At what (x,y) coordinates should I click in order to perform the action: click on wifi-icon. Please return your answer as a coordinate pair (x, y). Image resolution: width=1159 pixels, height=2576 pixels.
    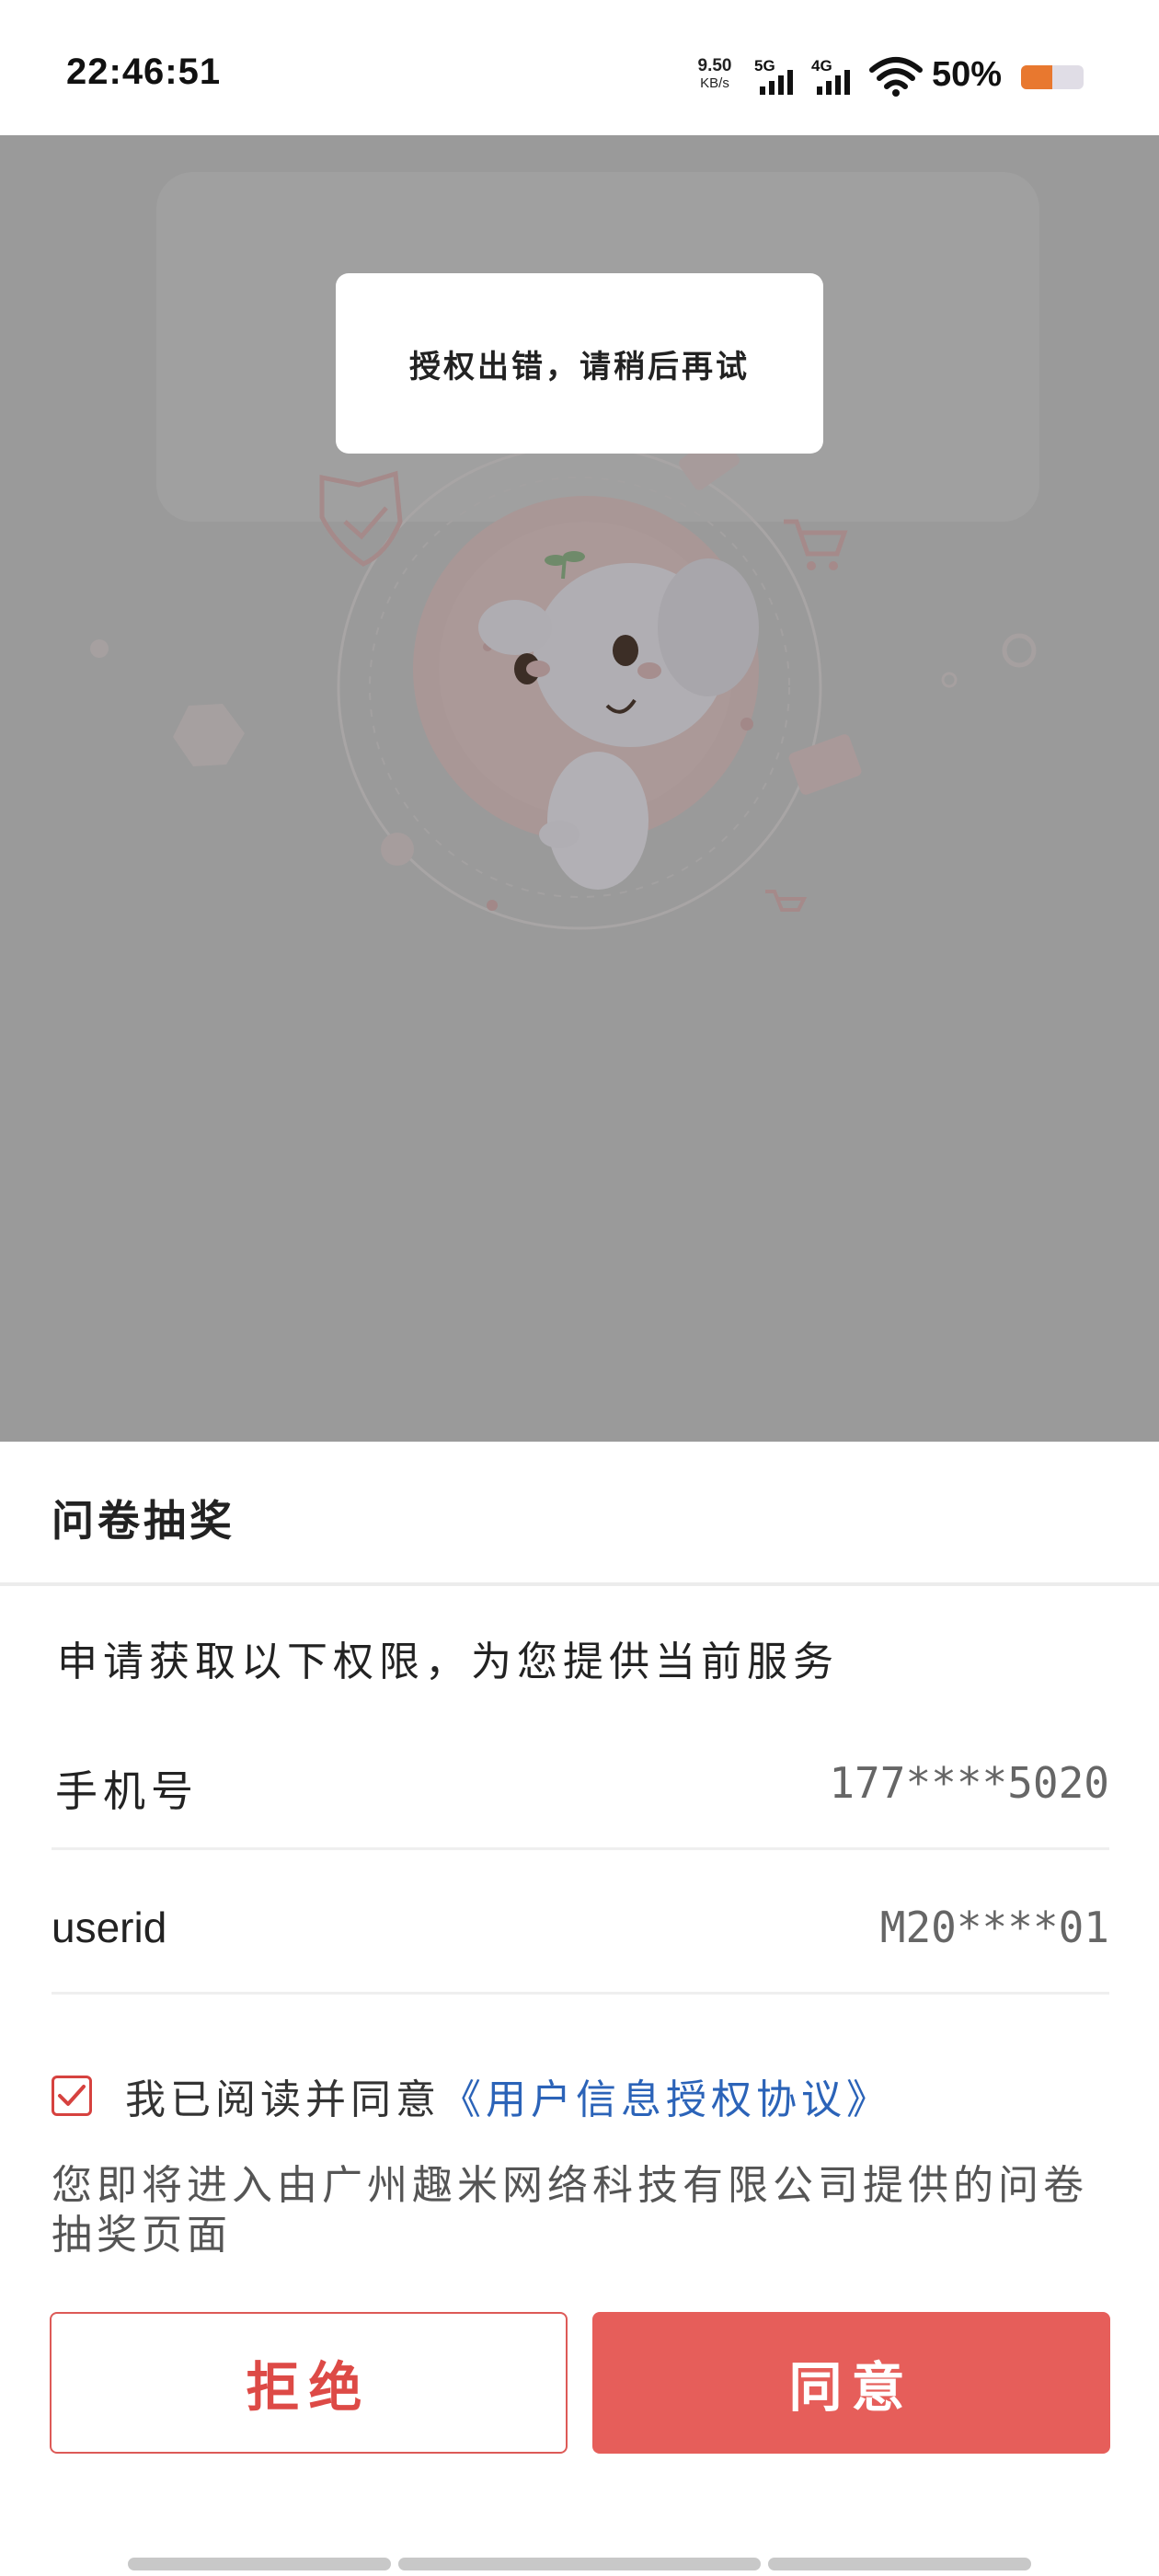
    Looking at the image, I should click on (896, 76).